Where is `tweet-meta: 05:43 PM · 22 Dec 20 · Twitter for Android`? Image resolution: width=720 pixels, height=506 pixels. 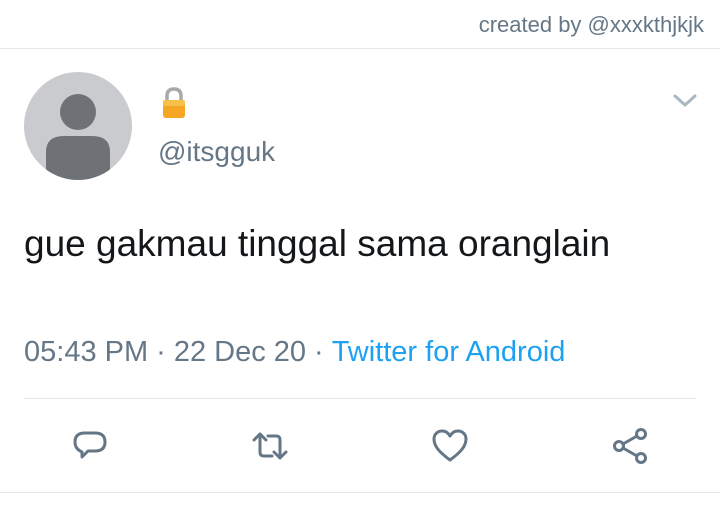 tweet-meta: 05:43 PM · 22 Dec 20 · Twitter for Android is located at coordinates (294, 352).